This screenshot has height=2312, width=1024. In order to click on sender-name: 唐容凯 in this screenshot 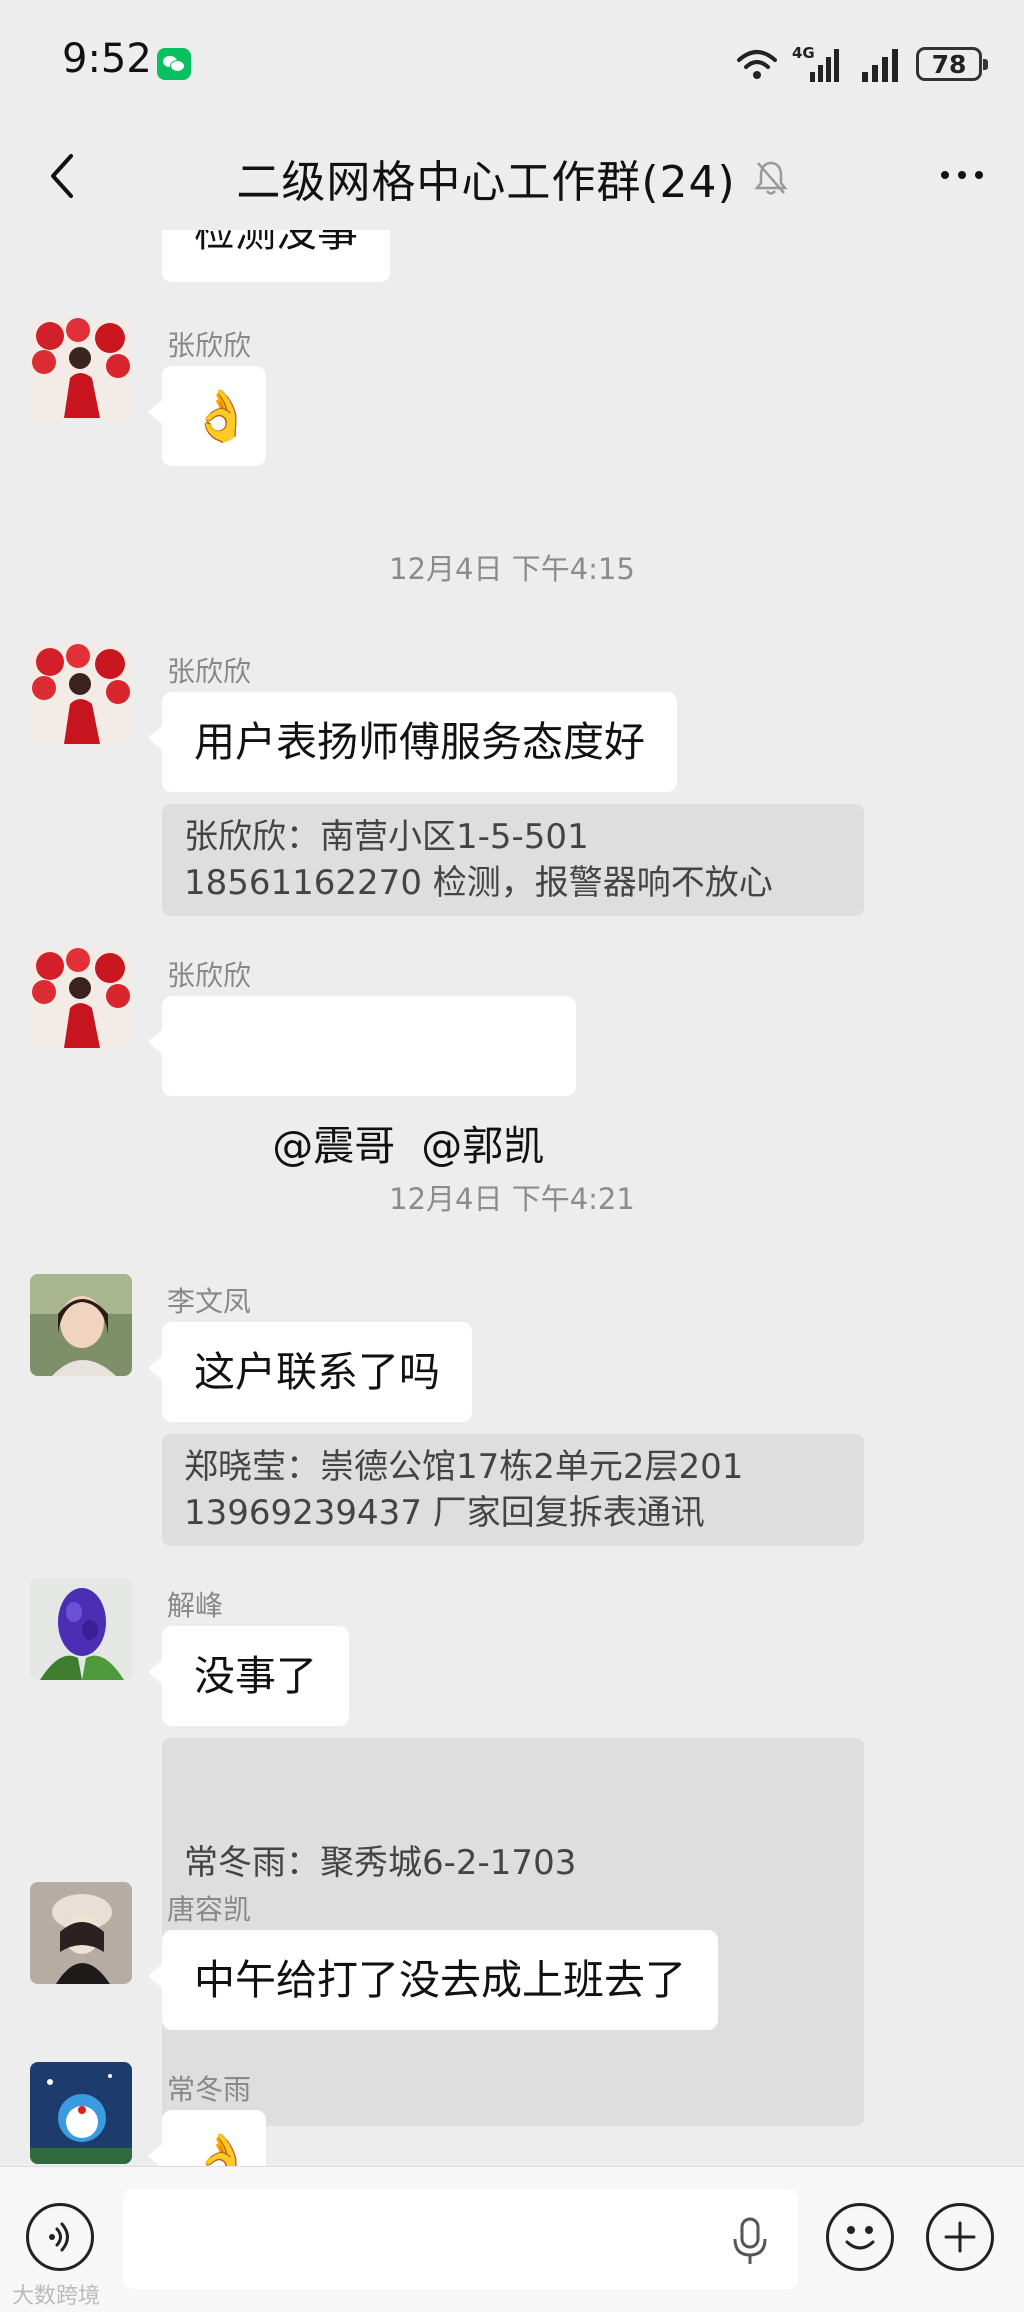, I will do `click(209, 1909)`.